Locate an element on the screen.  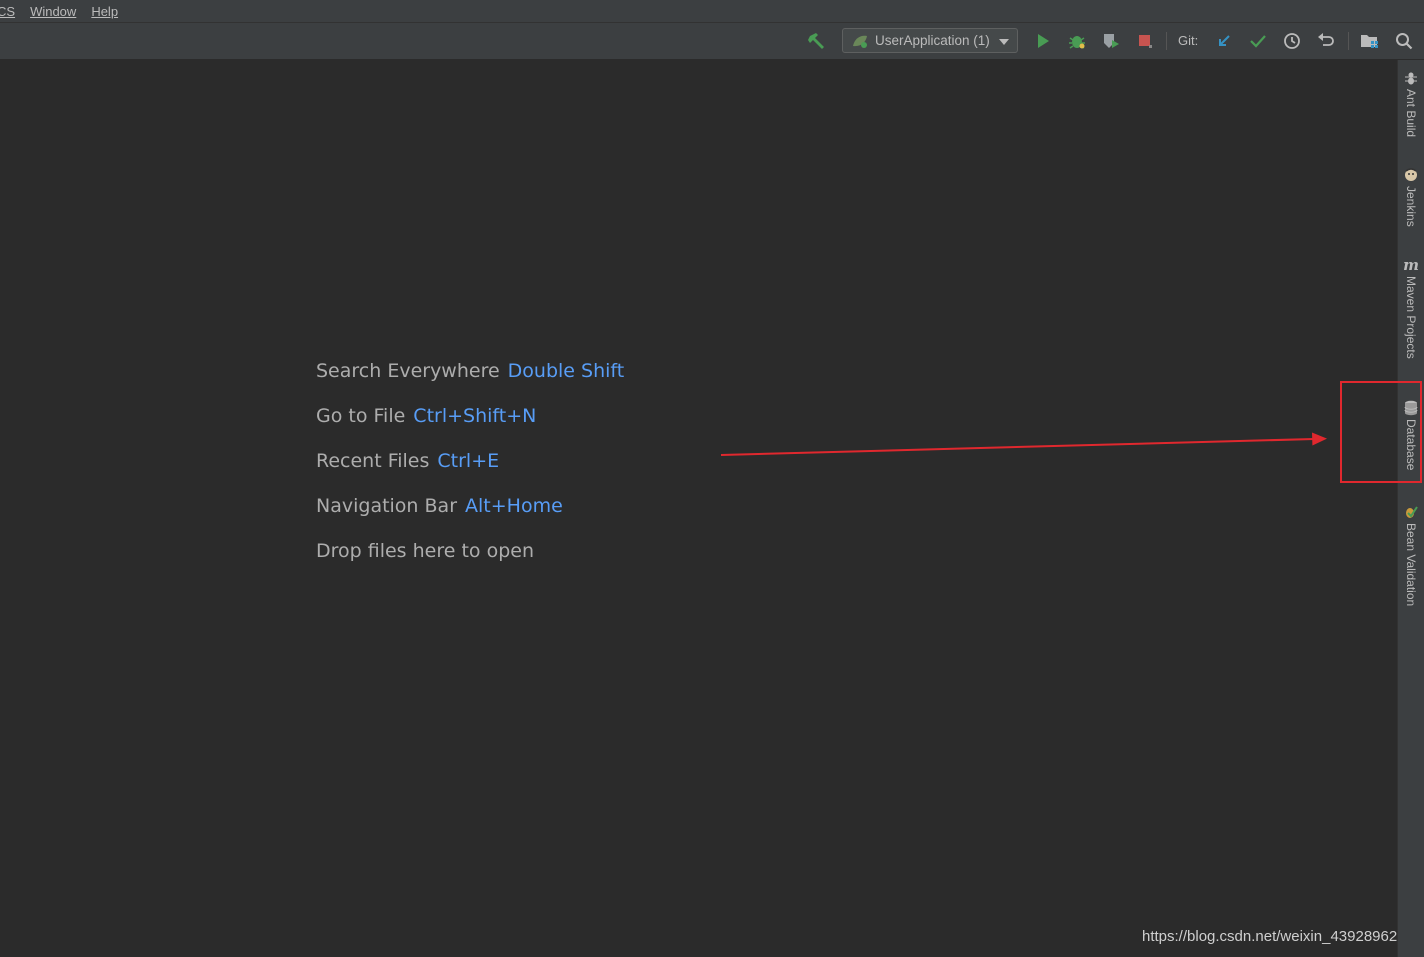
run-icon is located at coordinates (1043, 41).